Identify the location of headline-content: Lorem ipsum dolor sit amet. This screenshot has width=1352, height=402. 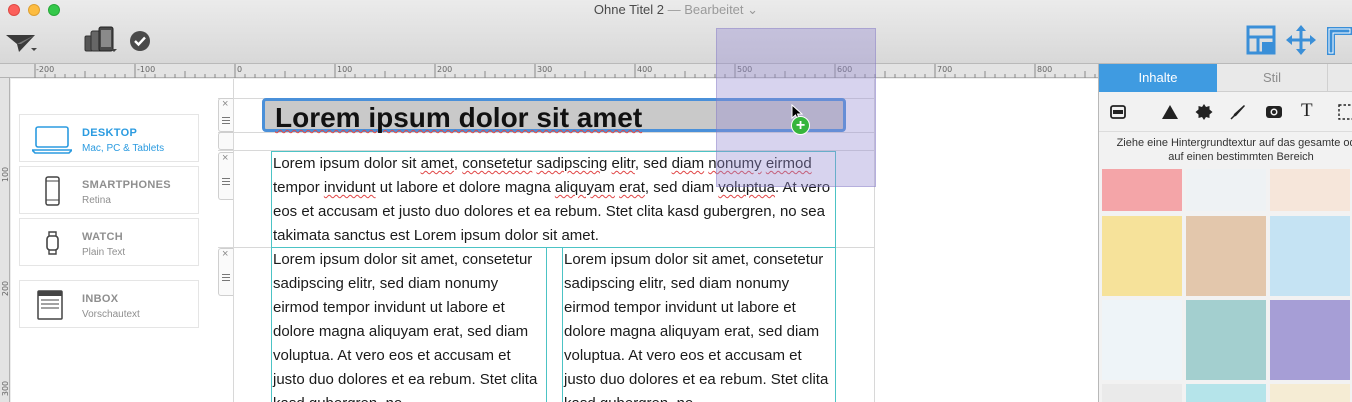
(459, 117).